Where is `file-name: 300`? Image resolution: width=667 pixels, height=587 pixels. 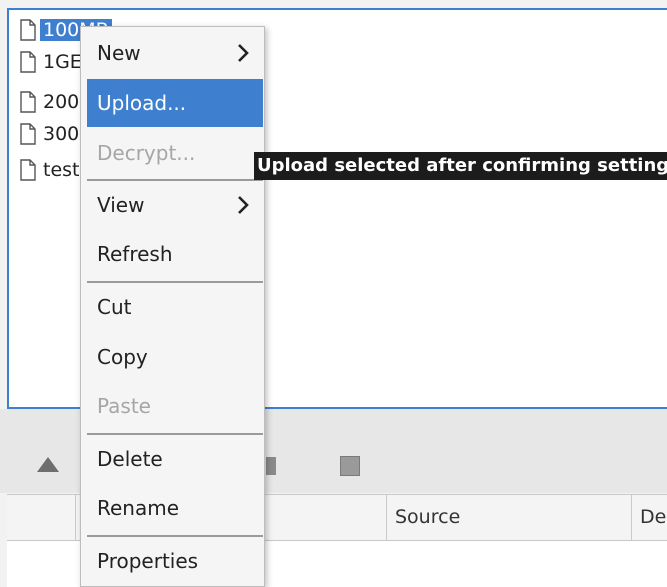
file-name: 300 is located at coordinates (61, 134).